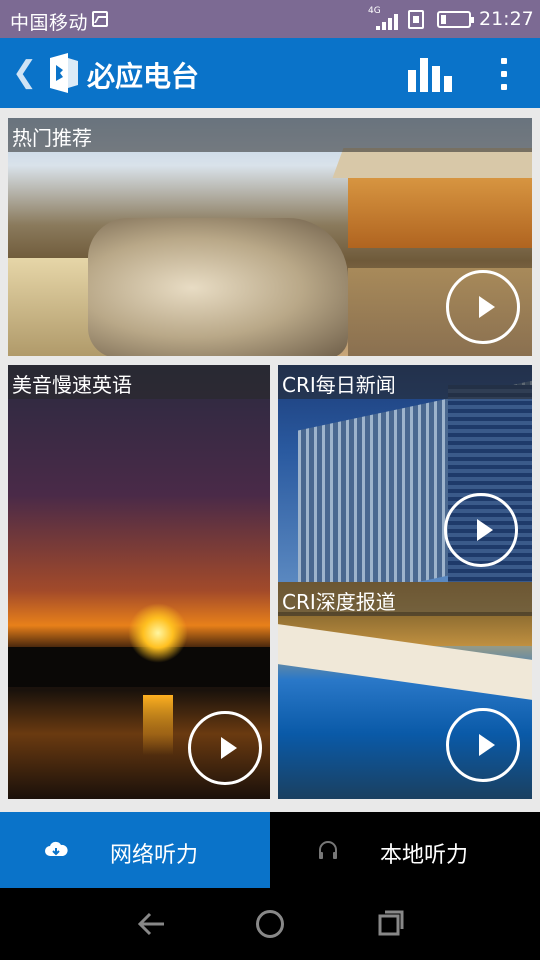  I want to click on back-arrow-icon: ❮, so click(24, 73).